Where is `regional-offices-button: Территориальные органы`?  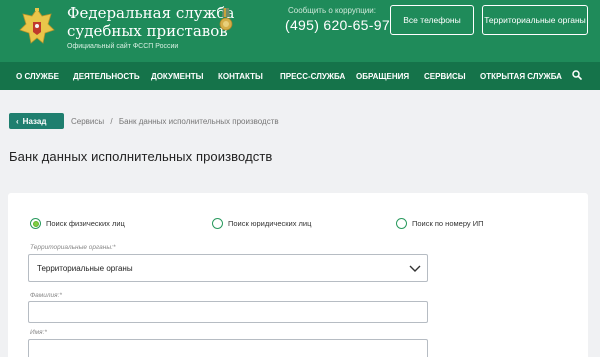 regional-offices-button: Территориальные органы is located at coordinates (535, 20).